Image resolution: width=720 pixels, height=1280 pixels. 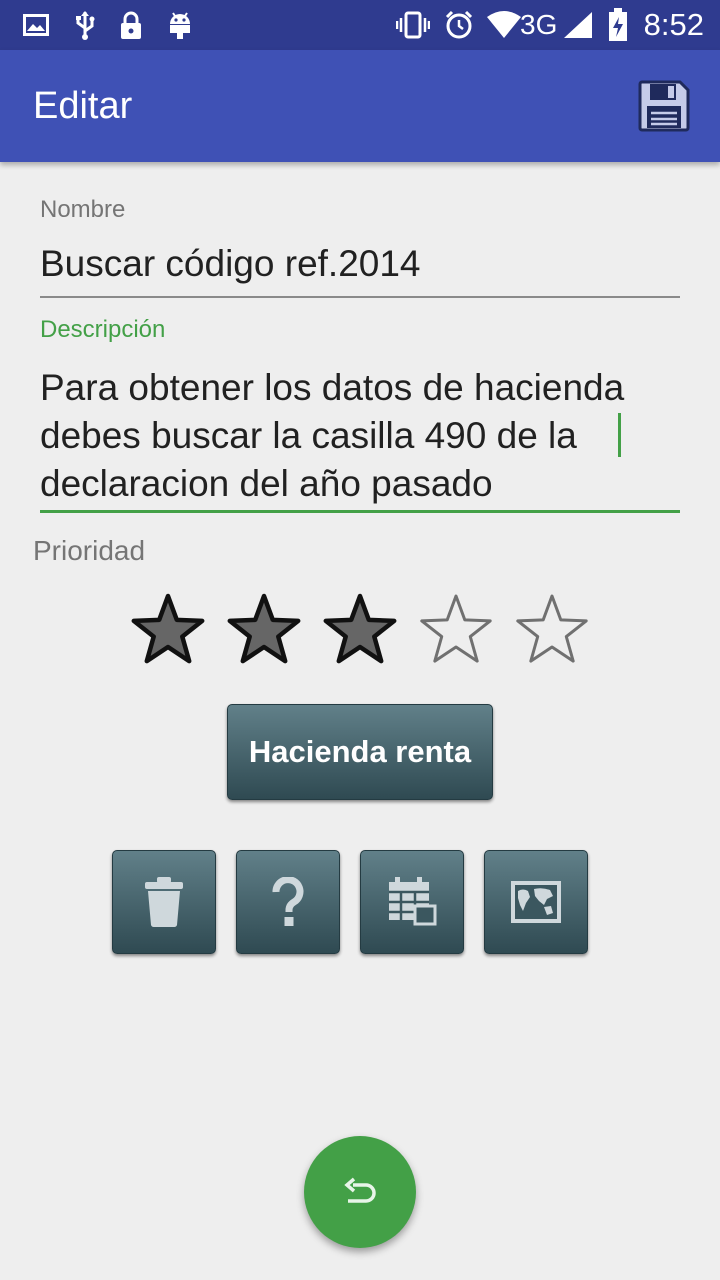 I want to click on calendar-icon, so click(x=413, y=901).